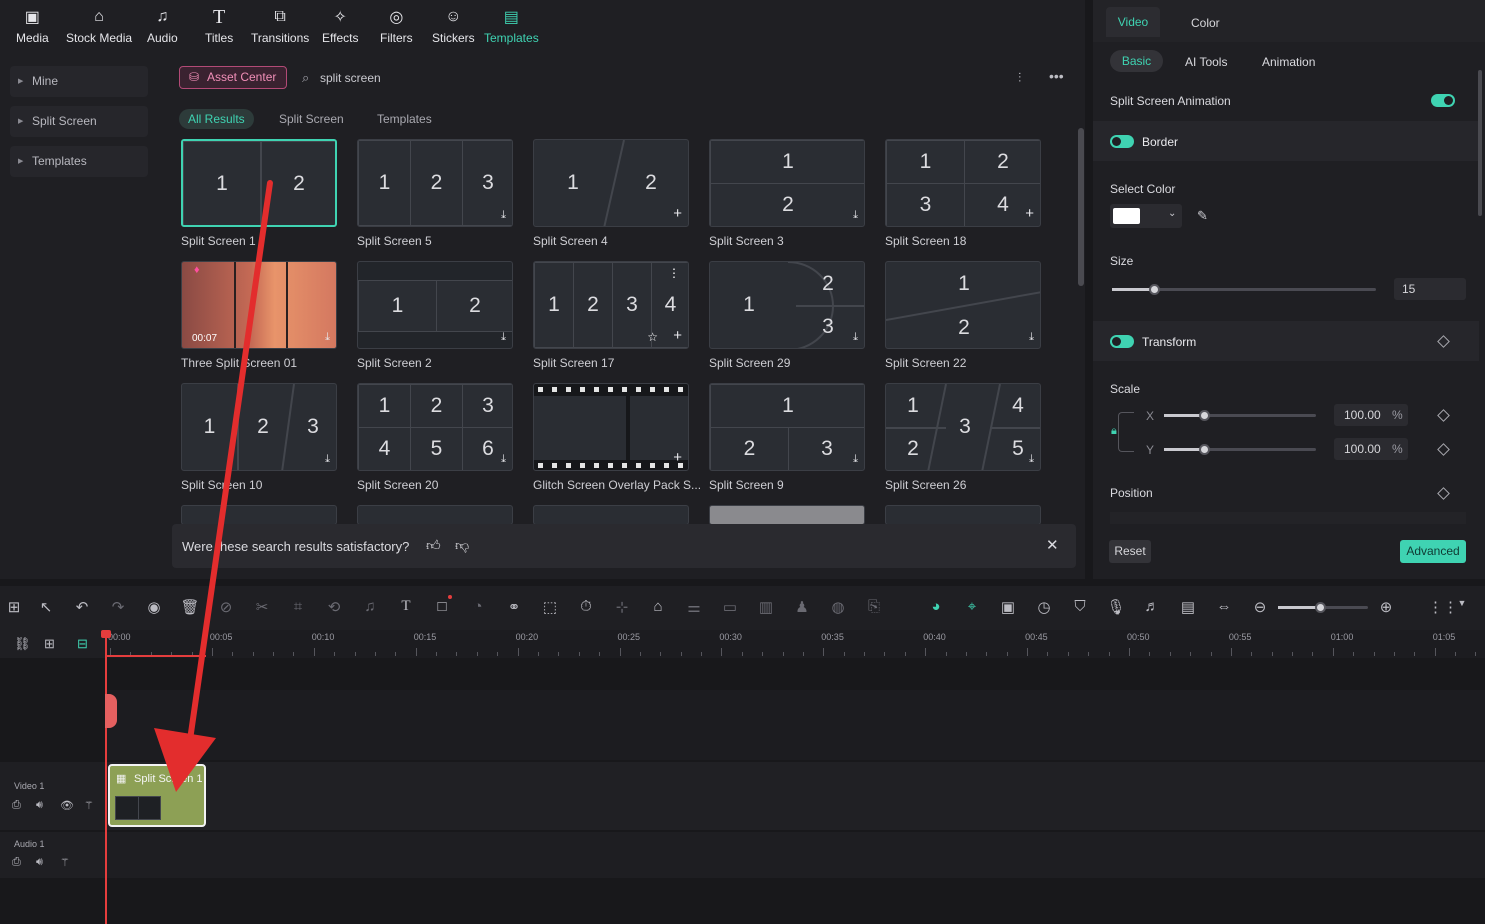  Describe the element at coordinates (154, 607) in the screenshot. I see `ai-tool-icon: ◉` at that location.